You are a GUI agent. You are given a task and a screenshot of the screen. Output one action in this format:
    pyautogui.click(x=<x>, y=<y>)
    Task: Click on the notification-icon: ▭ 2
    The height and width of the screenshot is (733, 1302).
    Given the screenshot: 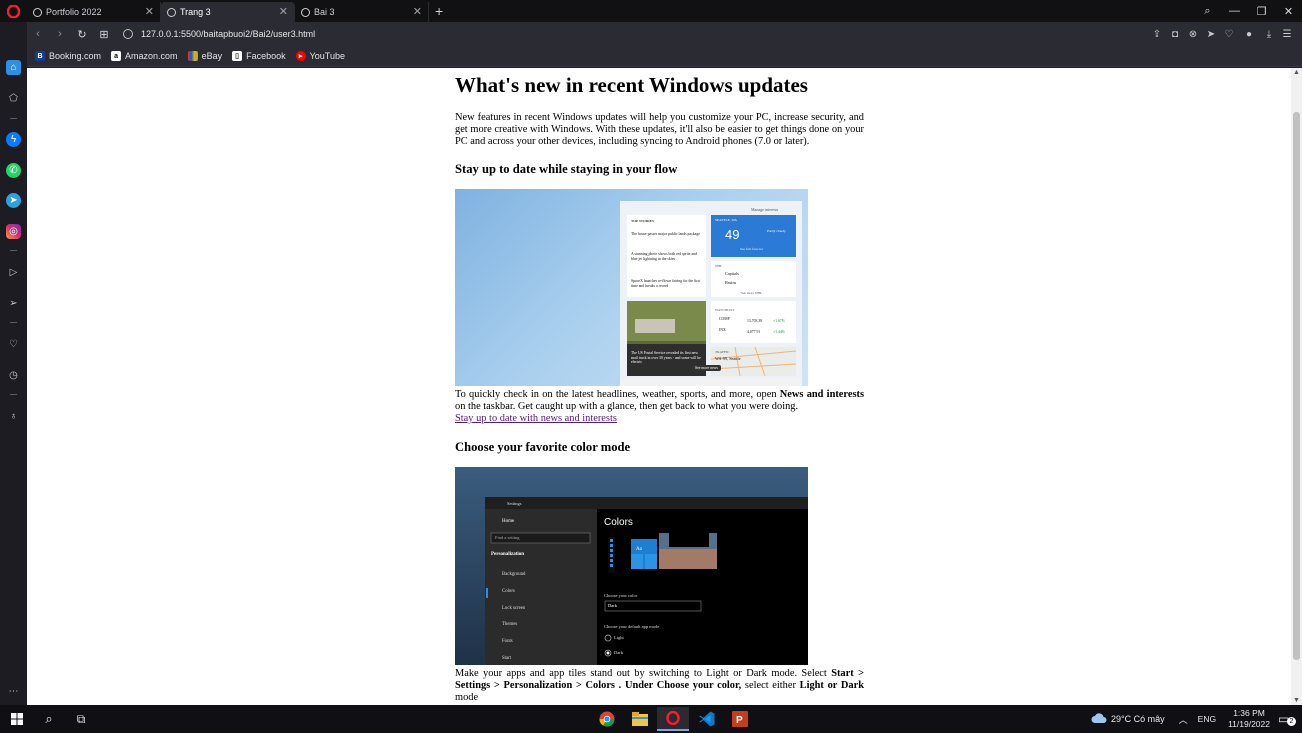 What is the action you would take?
    pyautogui.click(x=1287, y=719)
    